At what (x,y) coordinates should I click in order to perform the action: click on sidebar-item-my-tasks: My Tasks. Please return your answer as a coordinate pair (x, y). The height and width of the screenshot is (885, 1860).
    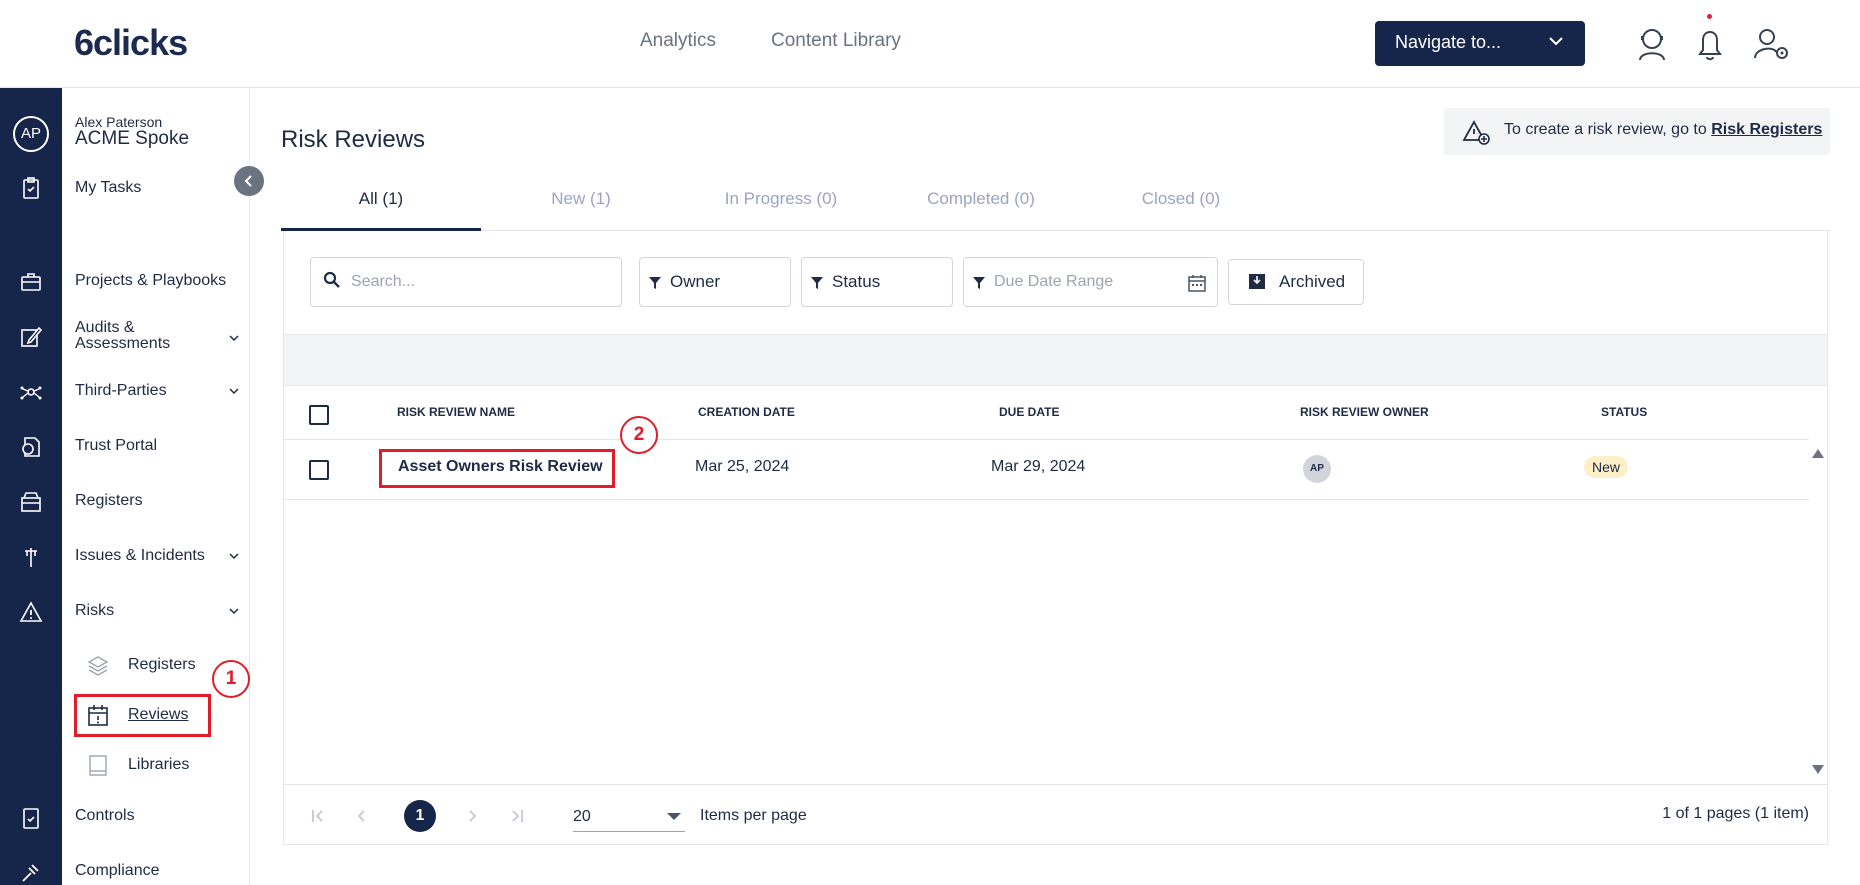
    Looking at the image, I should click on (108, 188).